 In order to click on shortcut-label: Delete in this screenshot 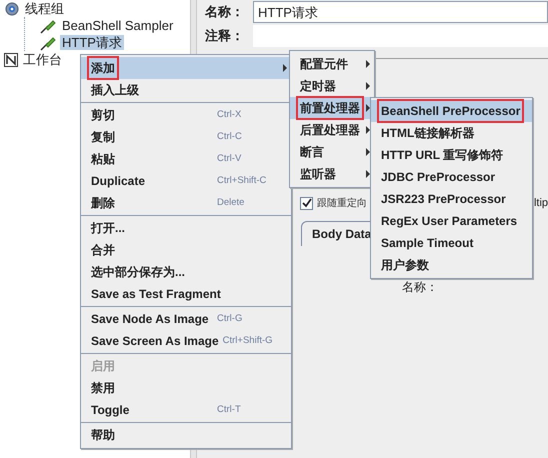, I will do `click(231, 203)`.